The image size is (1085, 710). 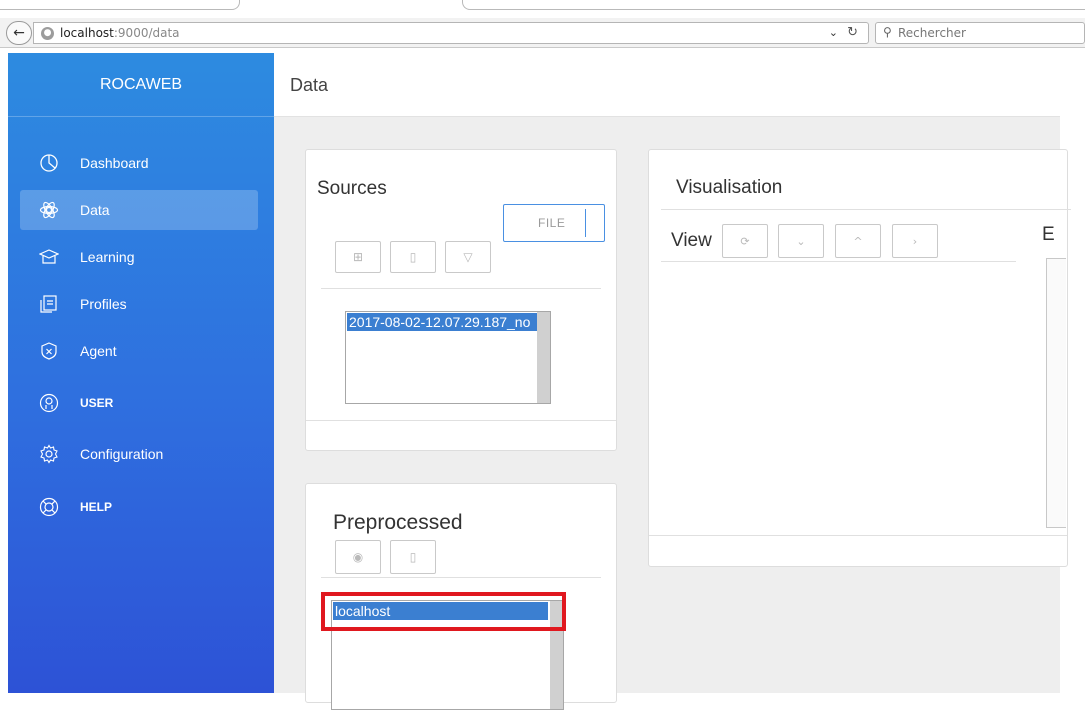 What do you see at coordinates (451, 33) in the screenshot?
I see `url-bar: ● localhost:9000/data ⌄ ↻` at bounding box center [451, 33].